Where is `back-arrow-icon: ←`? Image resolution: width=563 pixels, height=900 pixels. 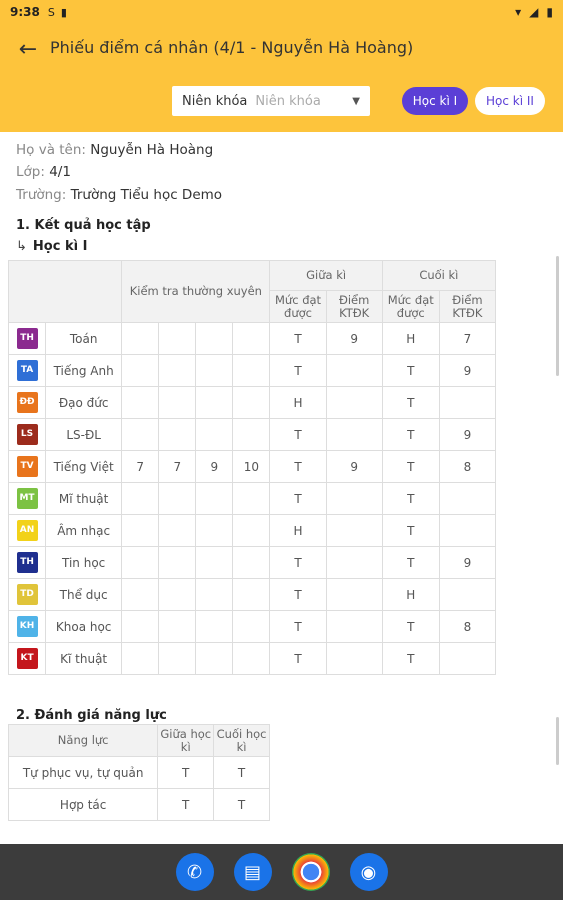 back-arrow-icon: ← is located at coordinates (28, 50).